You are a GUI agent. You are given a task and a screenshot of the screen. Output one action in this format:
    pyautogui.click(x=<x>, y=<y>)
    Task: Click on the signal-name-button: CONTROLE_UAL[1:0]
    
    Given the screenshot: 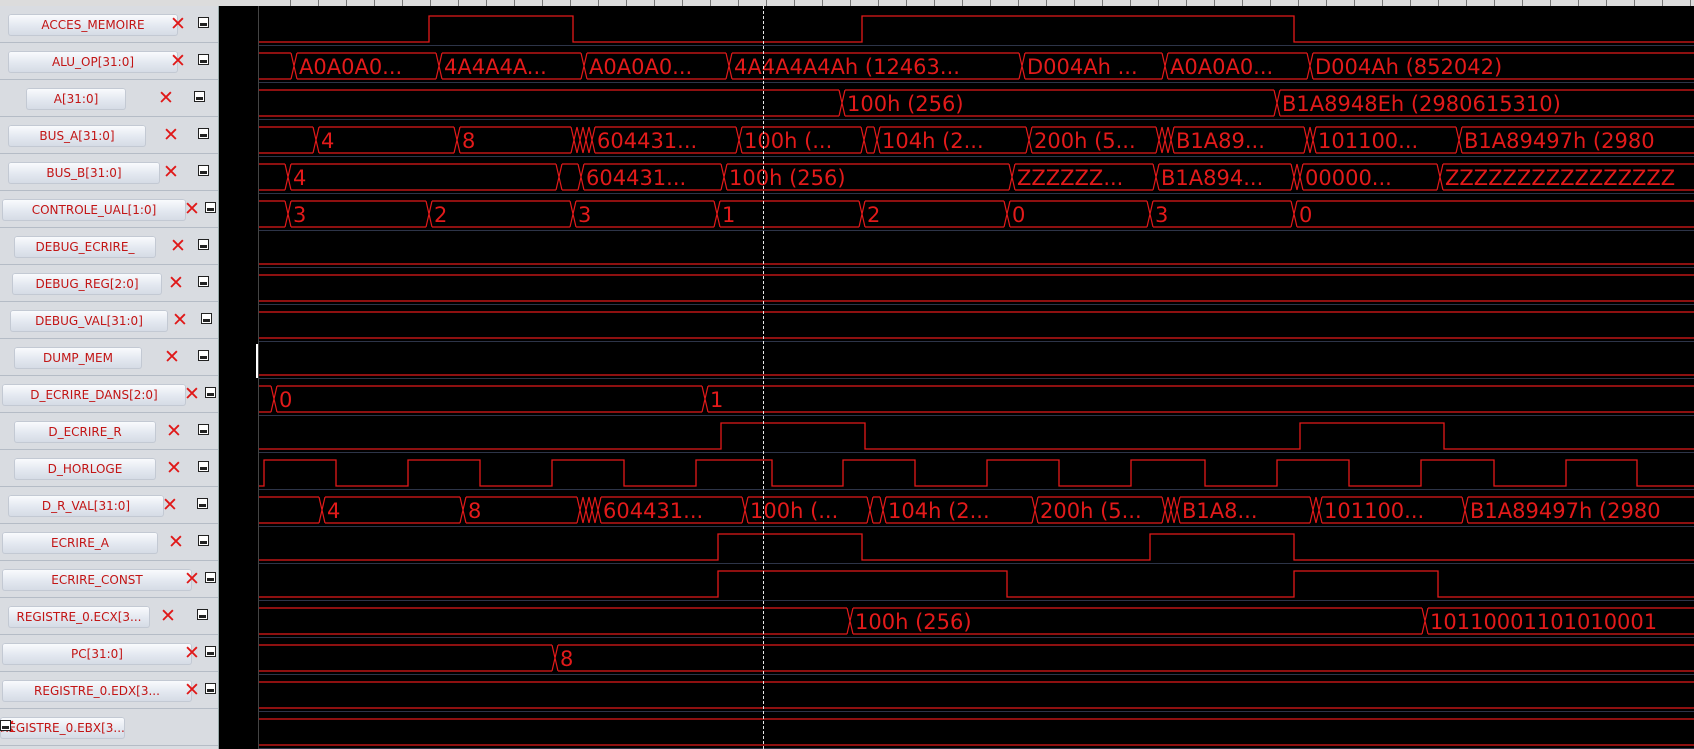 What is the action you would take?
    pyautogui.click(x=94, y=210)
    